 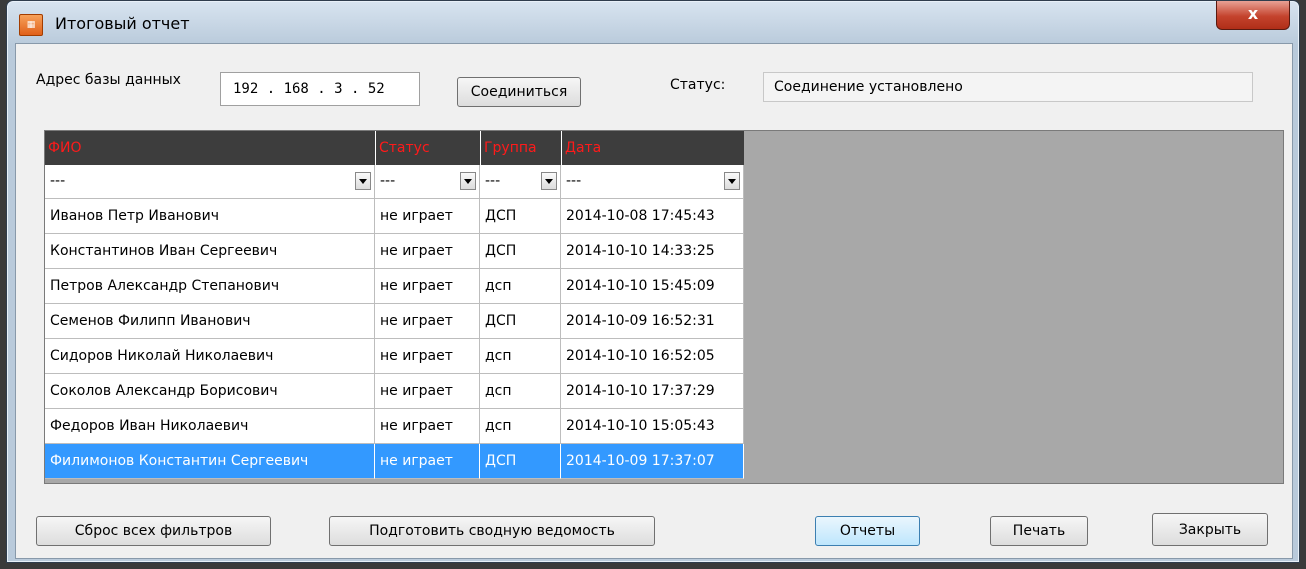 What do you see at coordinates (210, 251) in the screenshot?
I see `cell-fio: Константинов Иван Сергеевич` at bounding box center [210, 251].